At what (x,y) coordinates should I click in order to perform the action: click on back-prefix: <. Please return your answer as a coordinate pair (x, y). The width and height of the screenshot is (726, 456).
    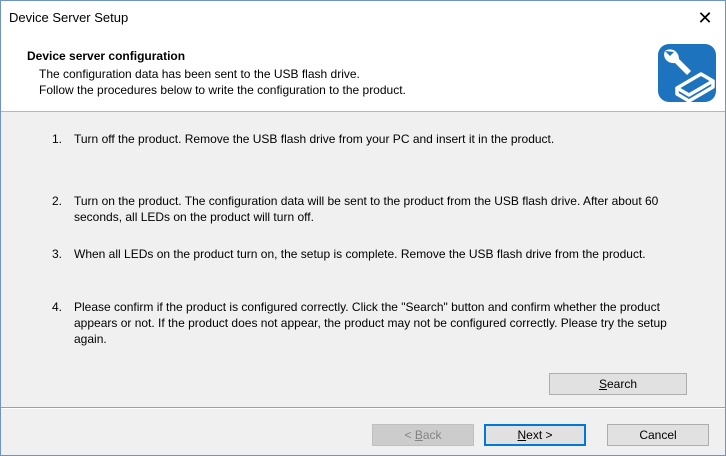
    Looking at the image, I should click on (409, 435).